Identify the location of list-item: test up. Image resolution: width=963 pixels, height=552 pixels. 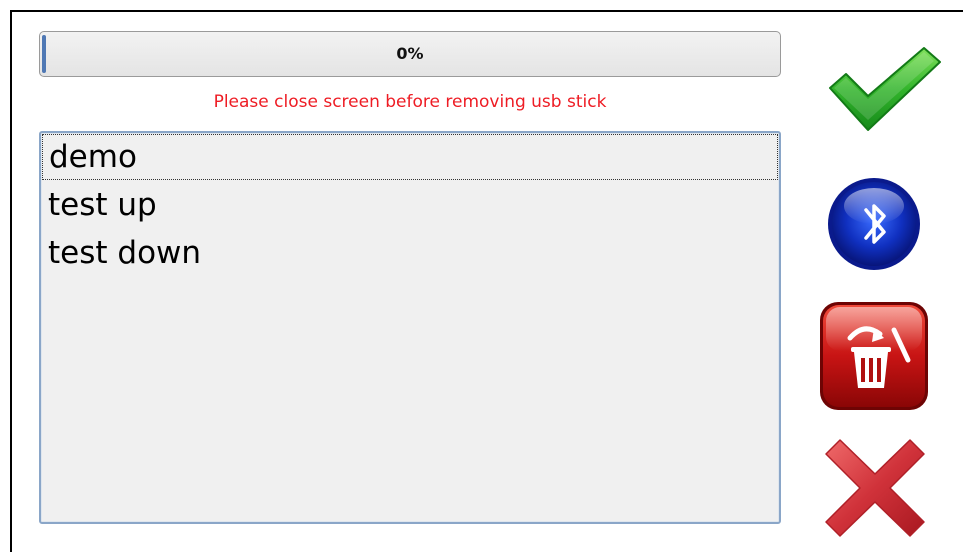
(410, 205).